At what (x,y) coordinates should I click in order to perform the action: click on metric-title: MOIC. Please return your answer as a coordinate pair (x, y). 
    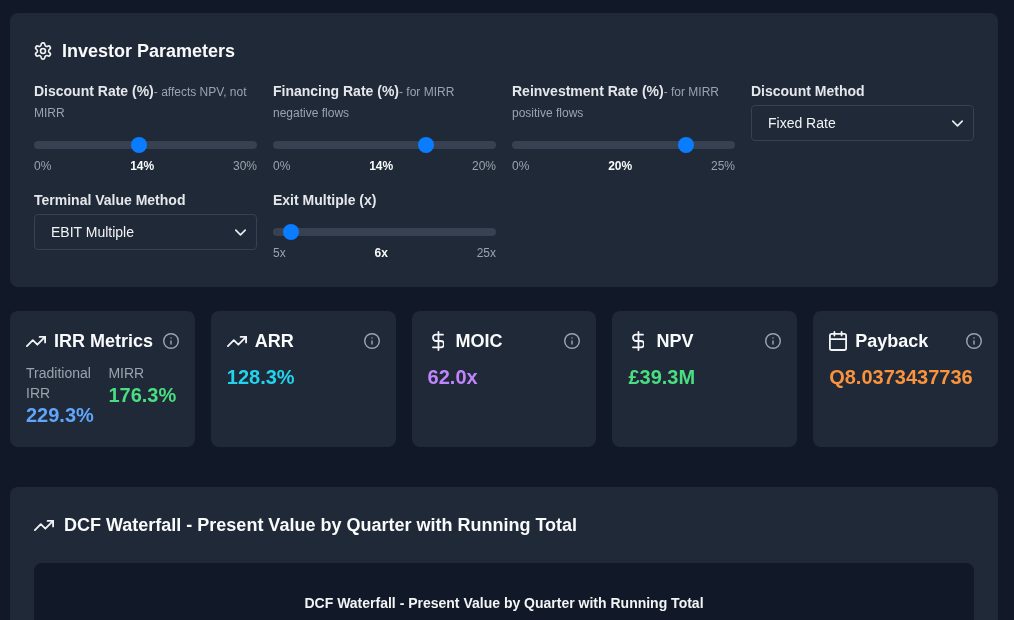
    Looking at the image, I should click on (479, 341).